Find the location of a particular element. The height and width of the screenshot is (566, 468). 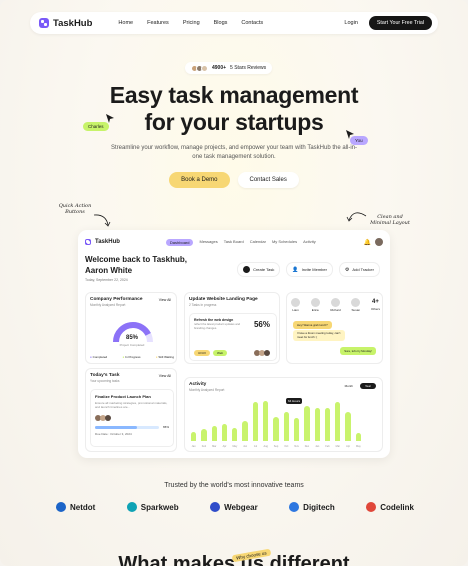

task-title: Finalize Product Launch Plan is located at coordinates (123, 396).